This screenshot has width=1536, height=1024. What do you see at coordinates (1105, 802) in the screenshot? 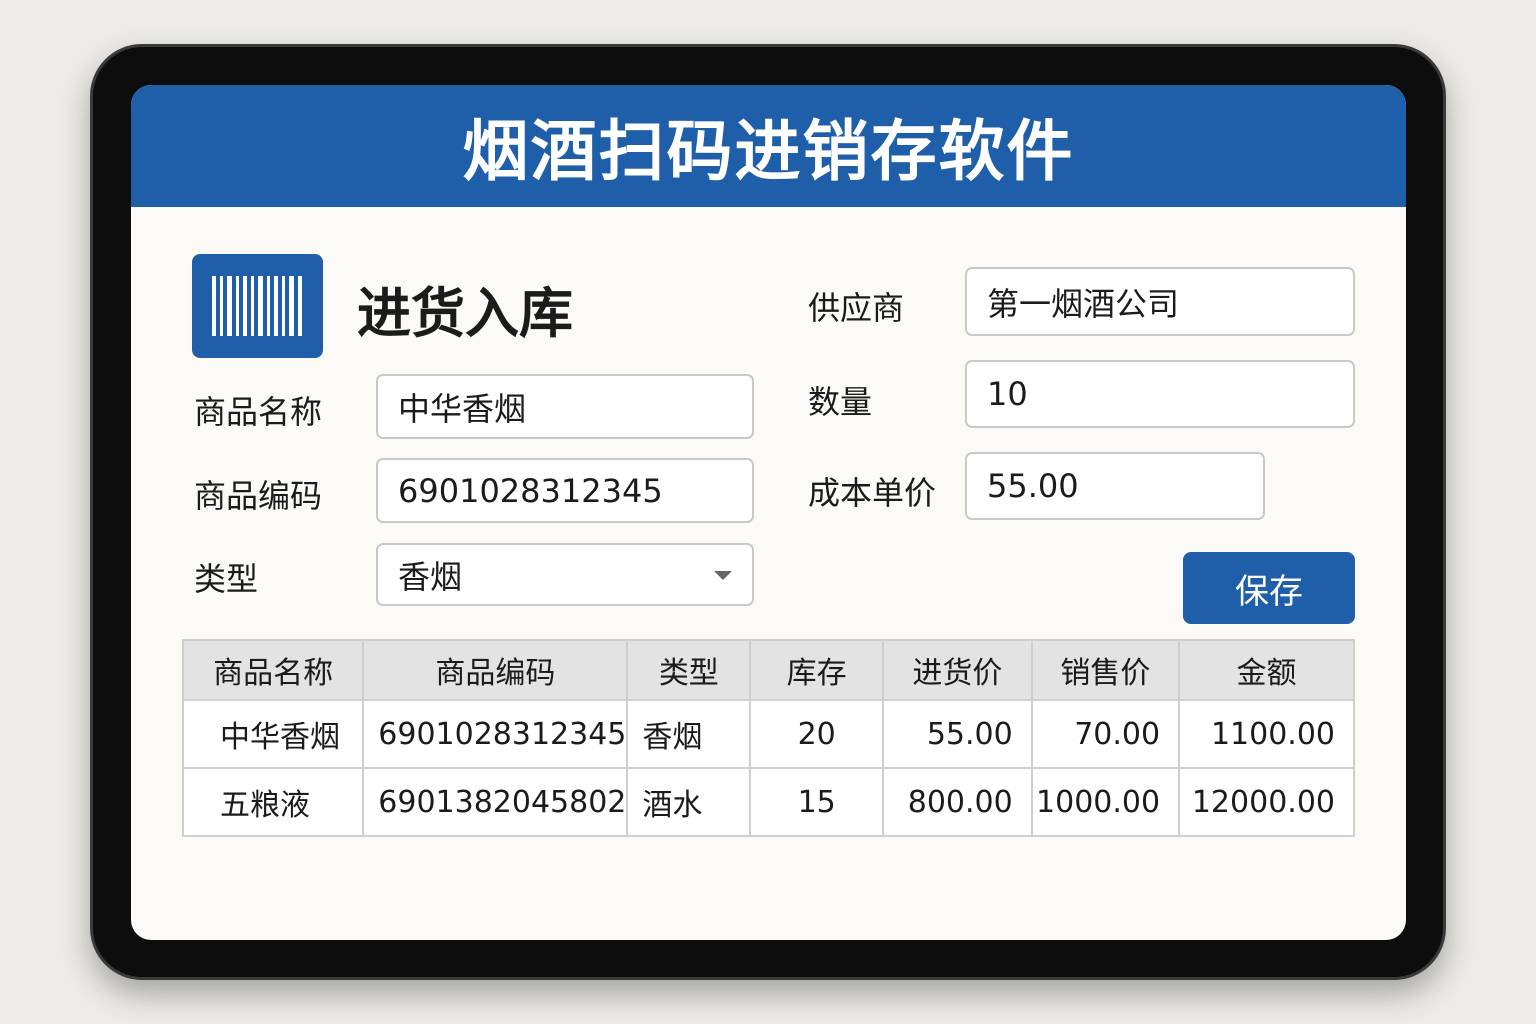
I see `cell-price: 1000.00` at bounding box center [1105, 802].